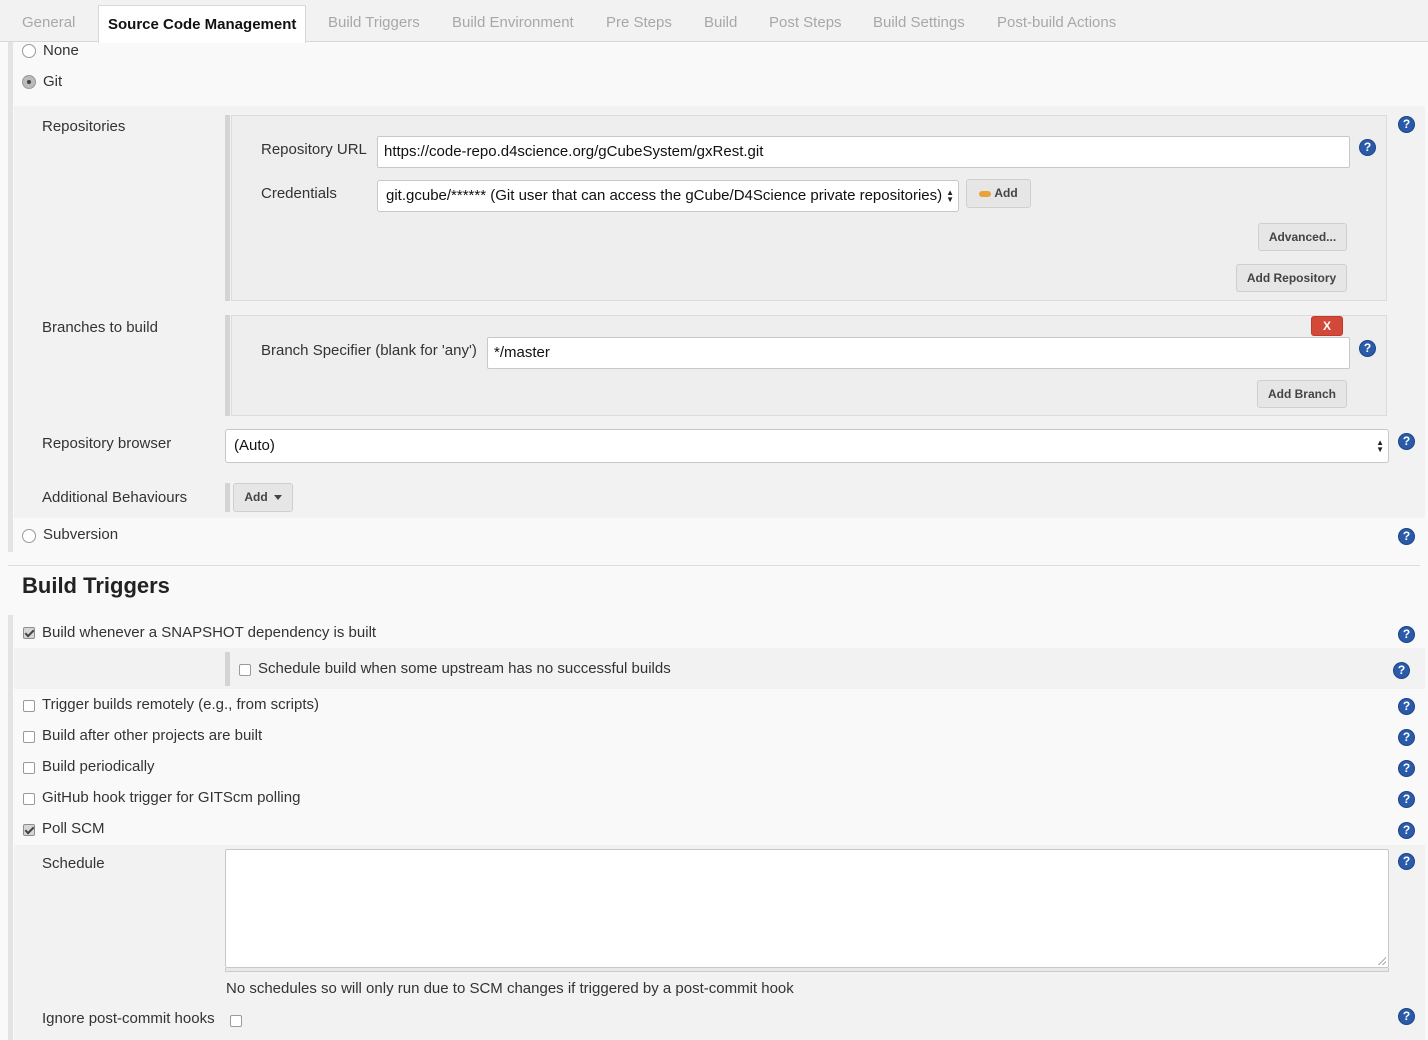  What do you see at coordinates (919, 21) in the screenshot?
I see `tab-build-settings: Build Settings` at bounding box center [919, 21].